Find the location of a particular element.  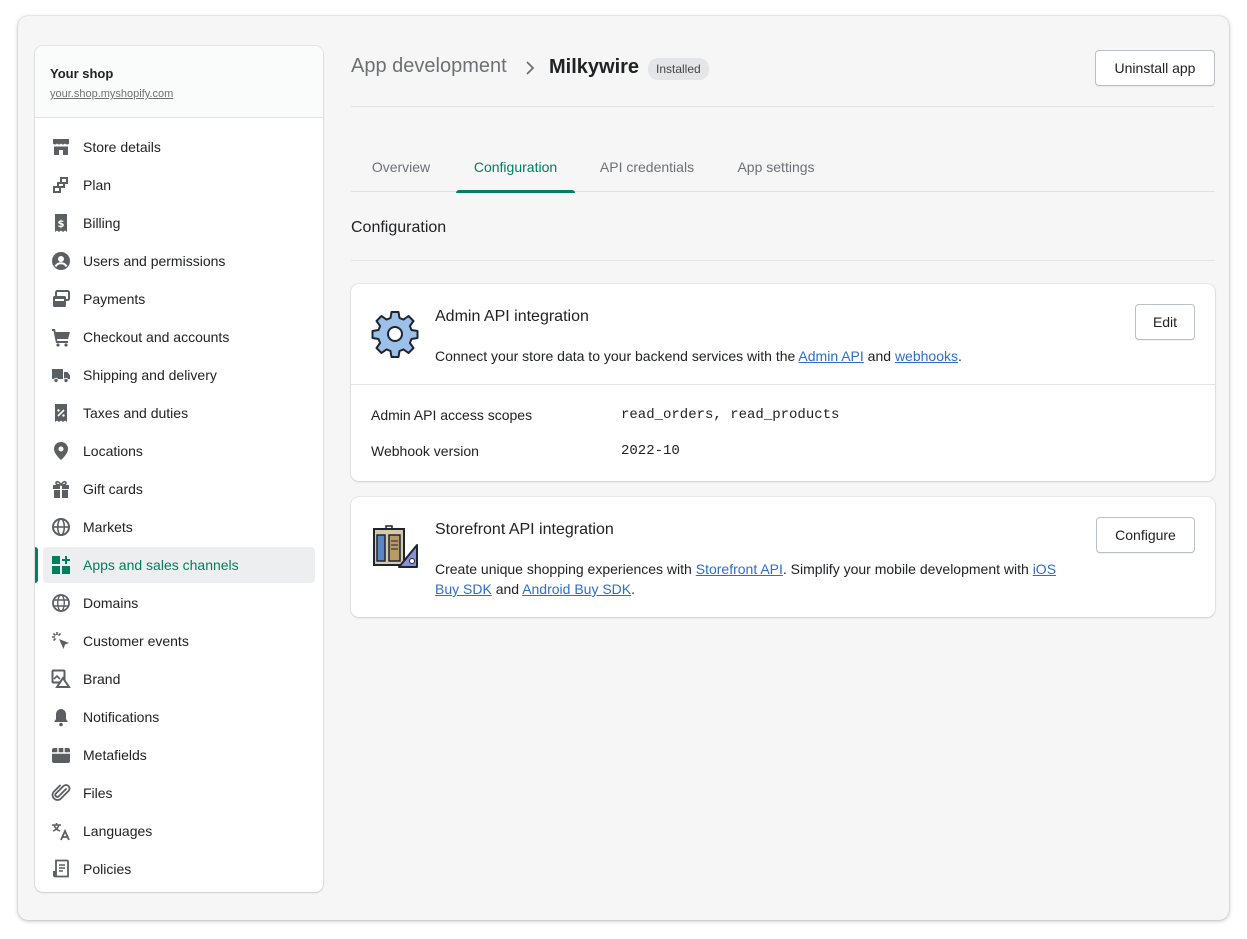

sidebar-item-label: Locations is located at coordinates (113, 451).